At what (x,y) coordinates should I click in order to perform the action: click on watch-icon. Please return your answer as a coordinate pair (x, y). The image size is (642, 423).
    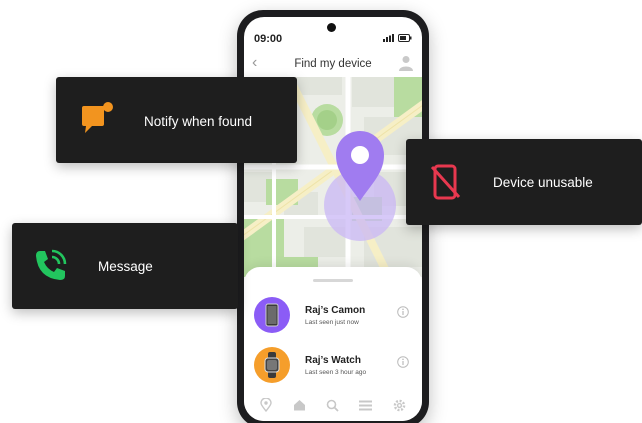
    Looking at the image, I should click on (272, 365).